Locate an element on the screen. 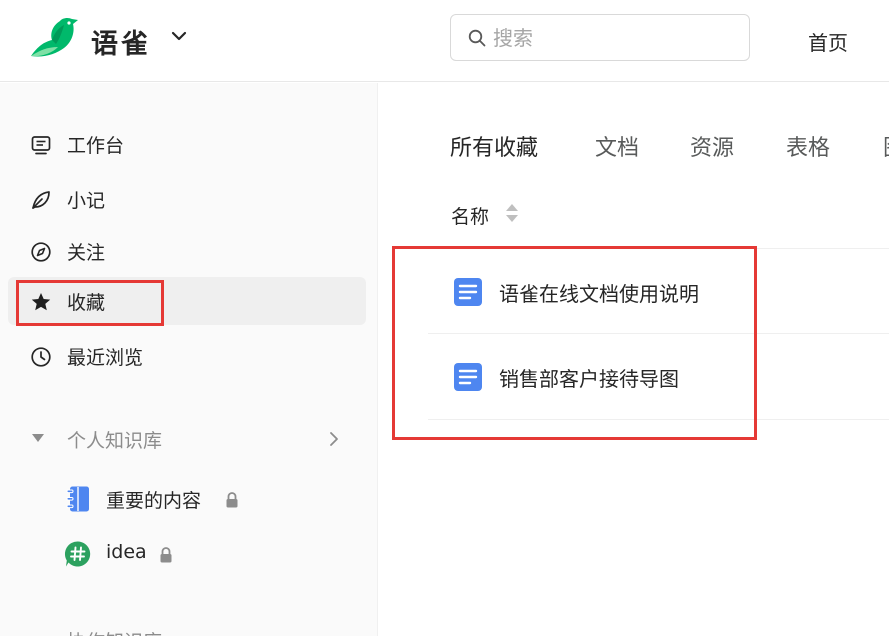 This screenshot has height=636, width=889. document-title: 语雀在线文档使用说明 is located at coordinates (599, 292).